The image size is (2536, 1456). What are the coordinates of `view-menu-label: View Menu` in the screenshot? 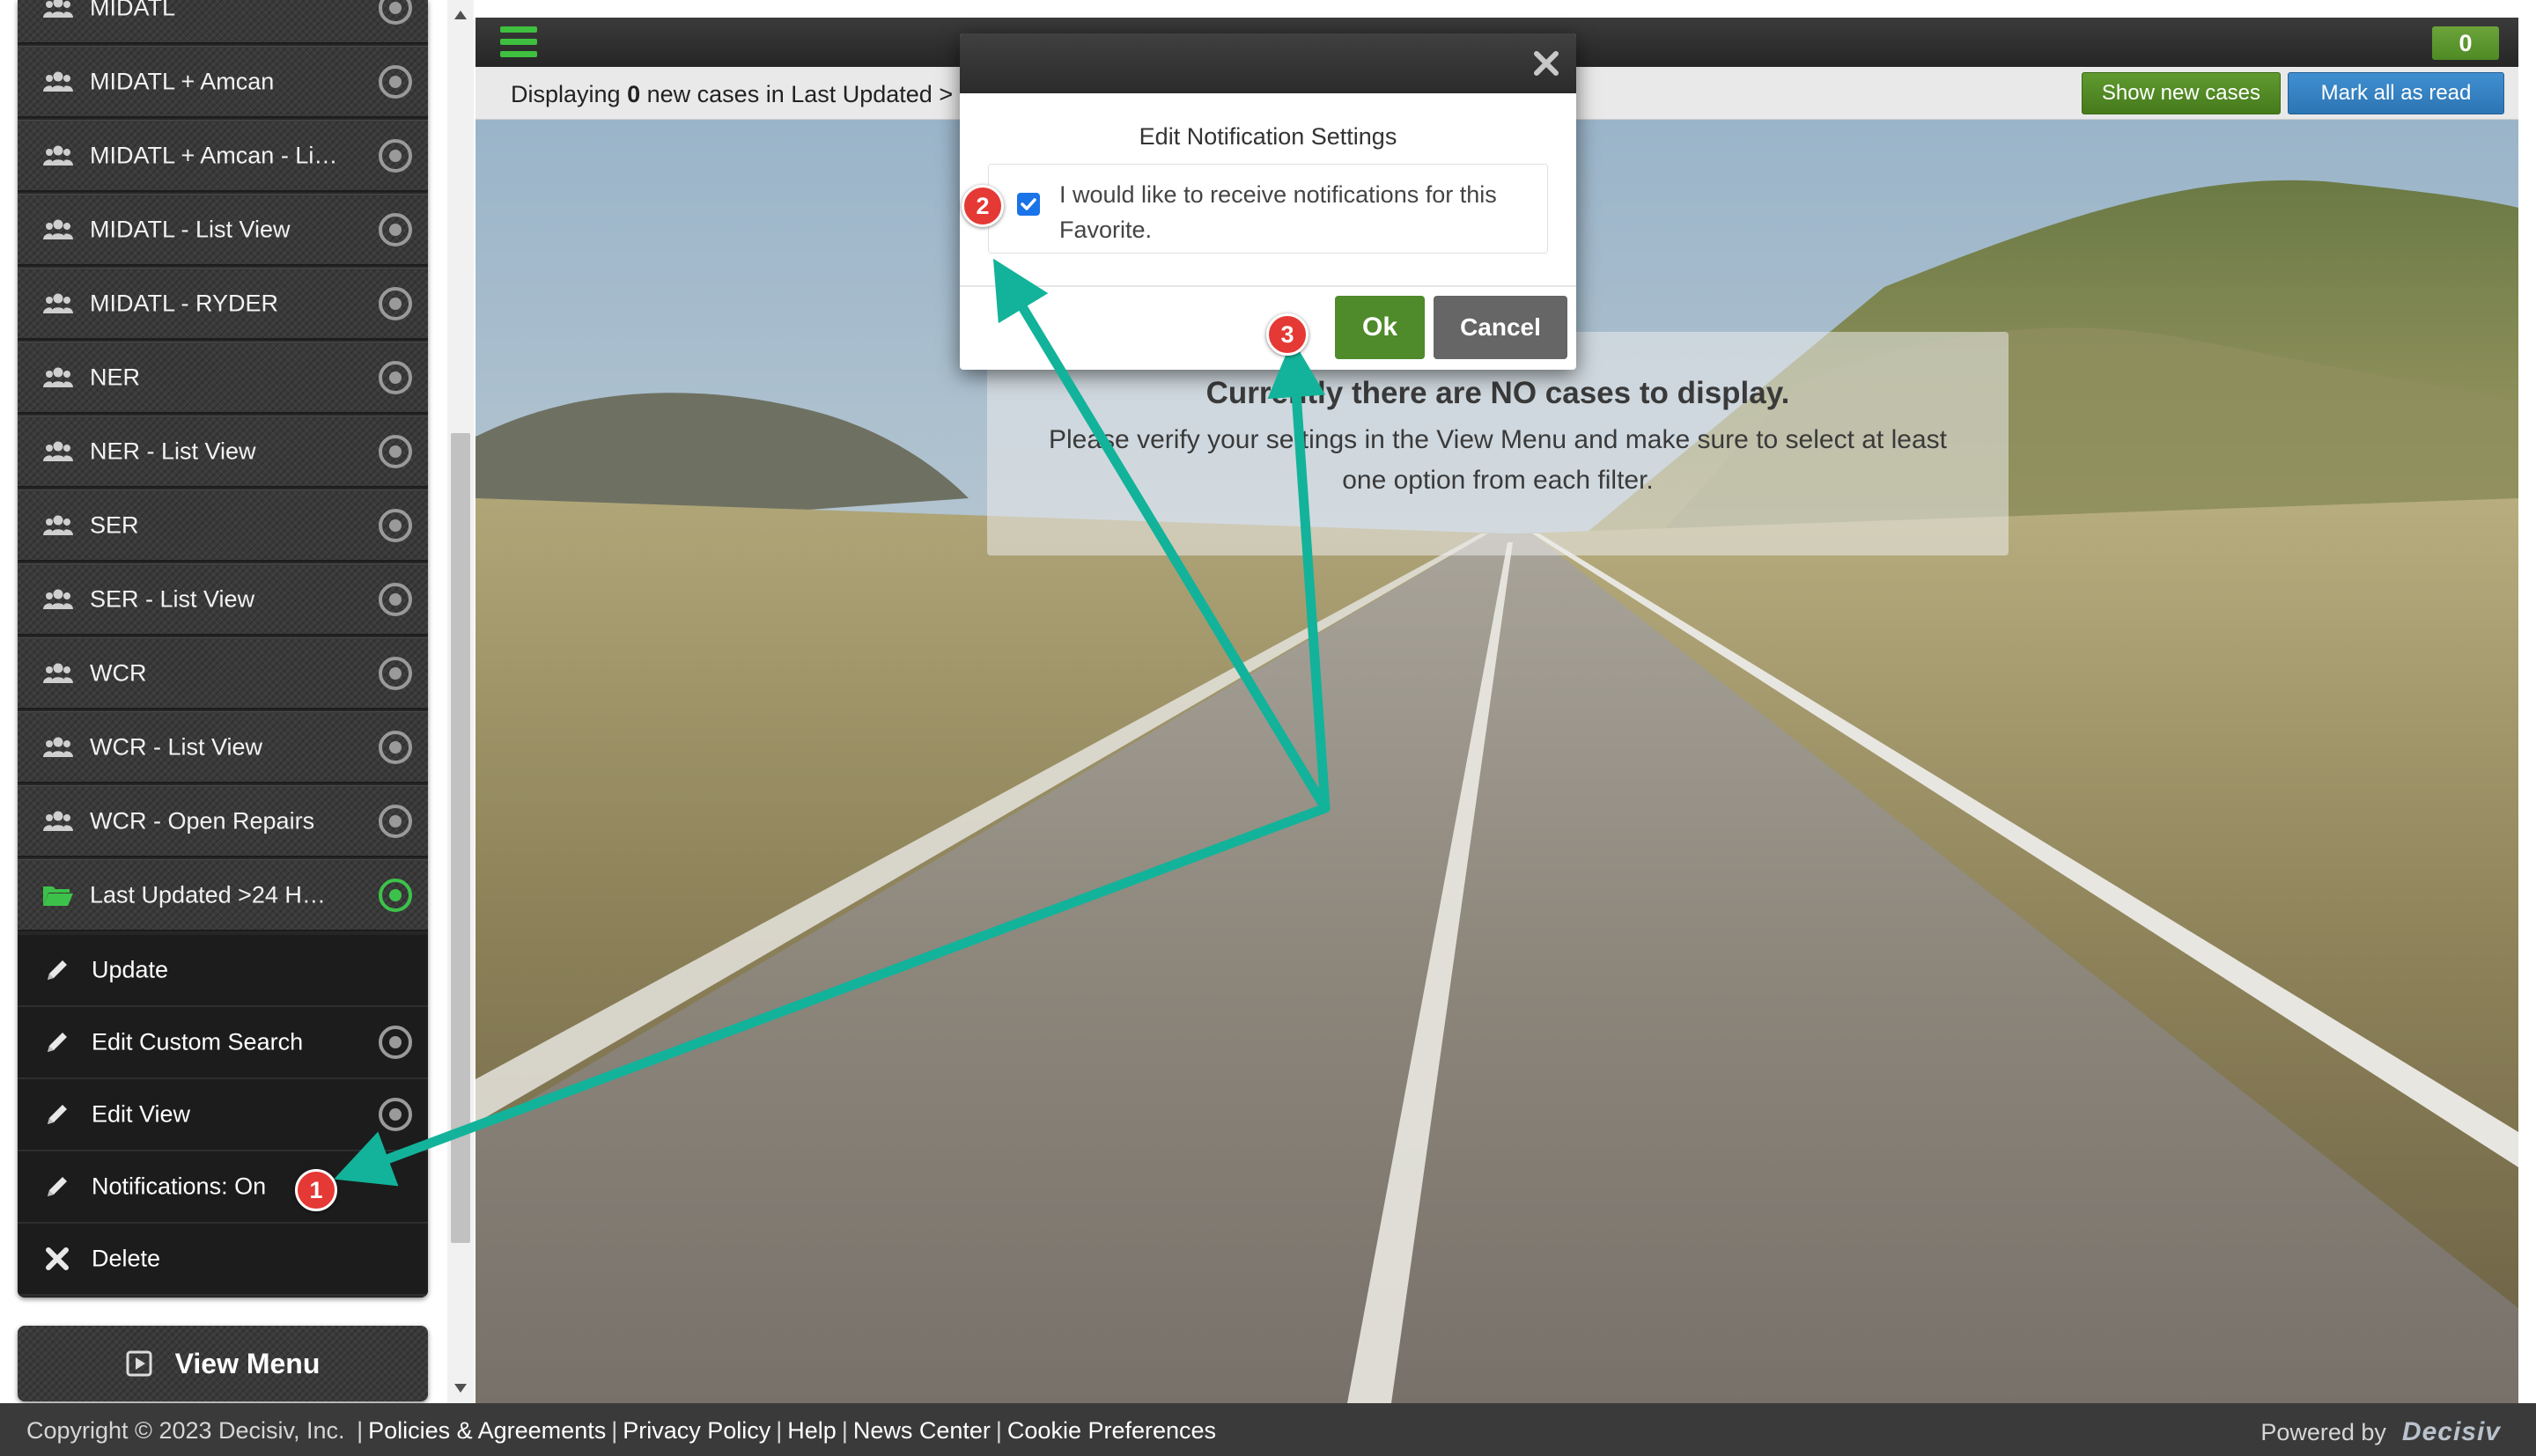 It's located at (247, 1363).